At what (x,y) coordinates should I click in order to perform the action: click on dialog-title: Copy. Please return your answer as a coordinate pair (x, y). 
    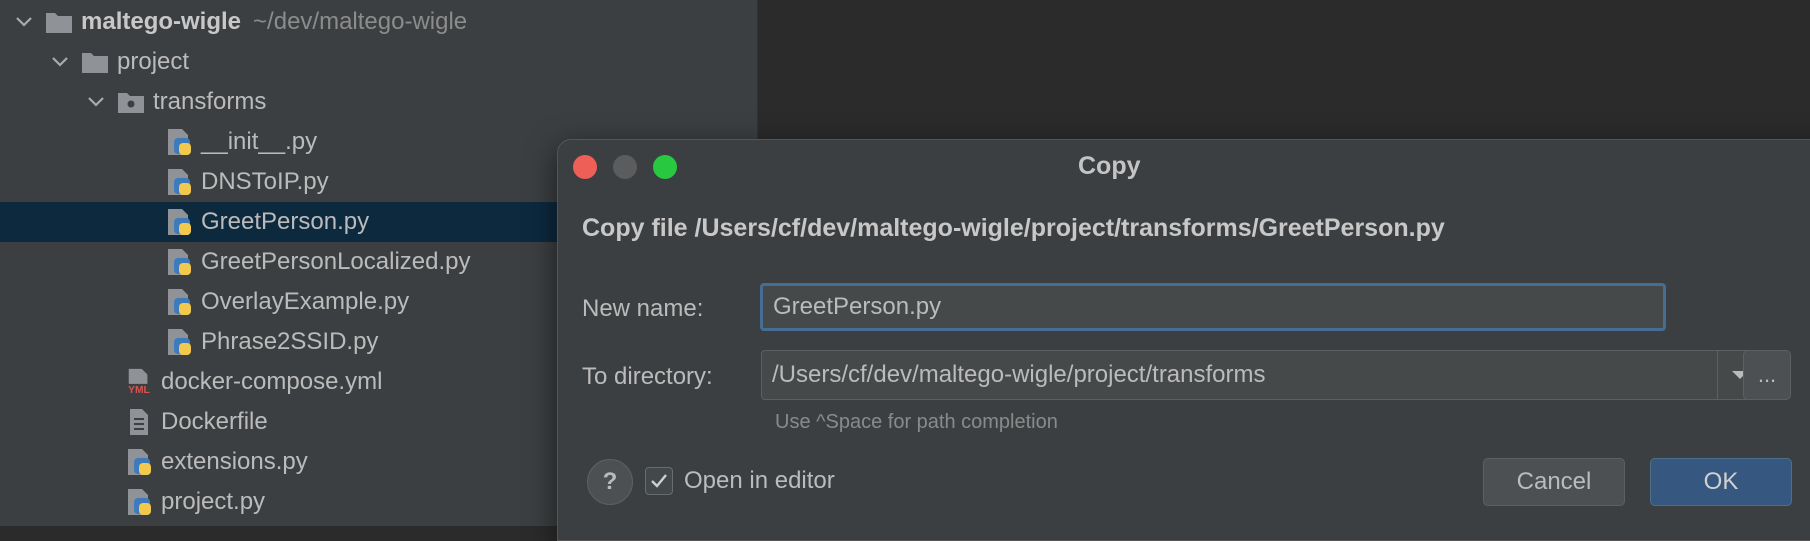
    Looking at the image, I should click on (1109, 166).